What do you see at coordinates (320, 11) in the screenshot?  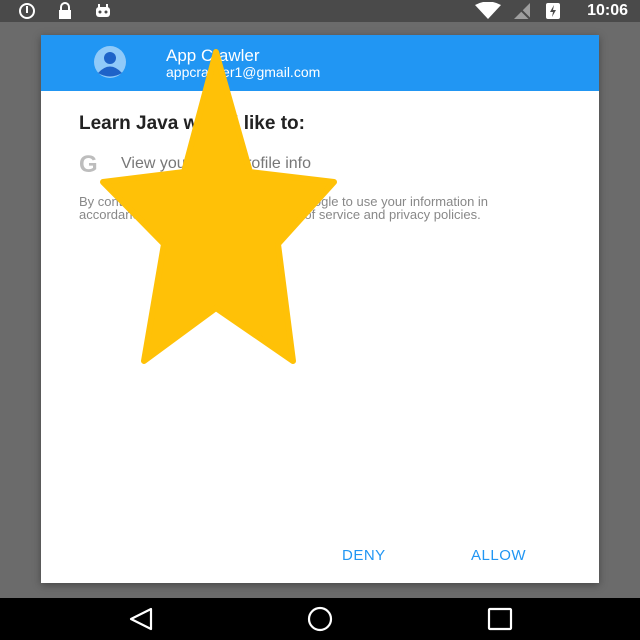 I see `status-bar: 10:06` at bounding box center [320, 11].